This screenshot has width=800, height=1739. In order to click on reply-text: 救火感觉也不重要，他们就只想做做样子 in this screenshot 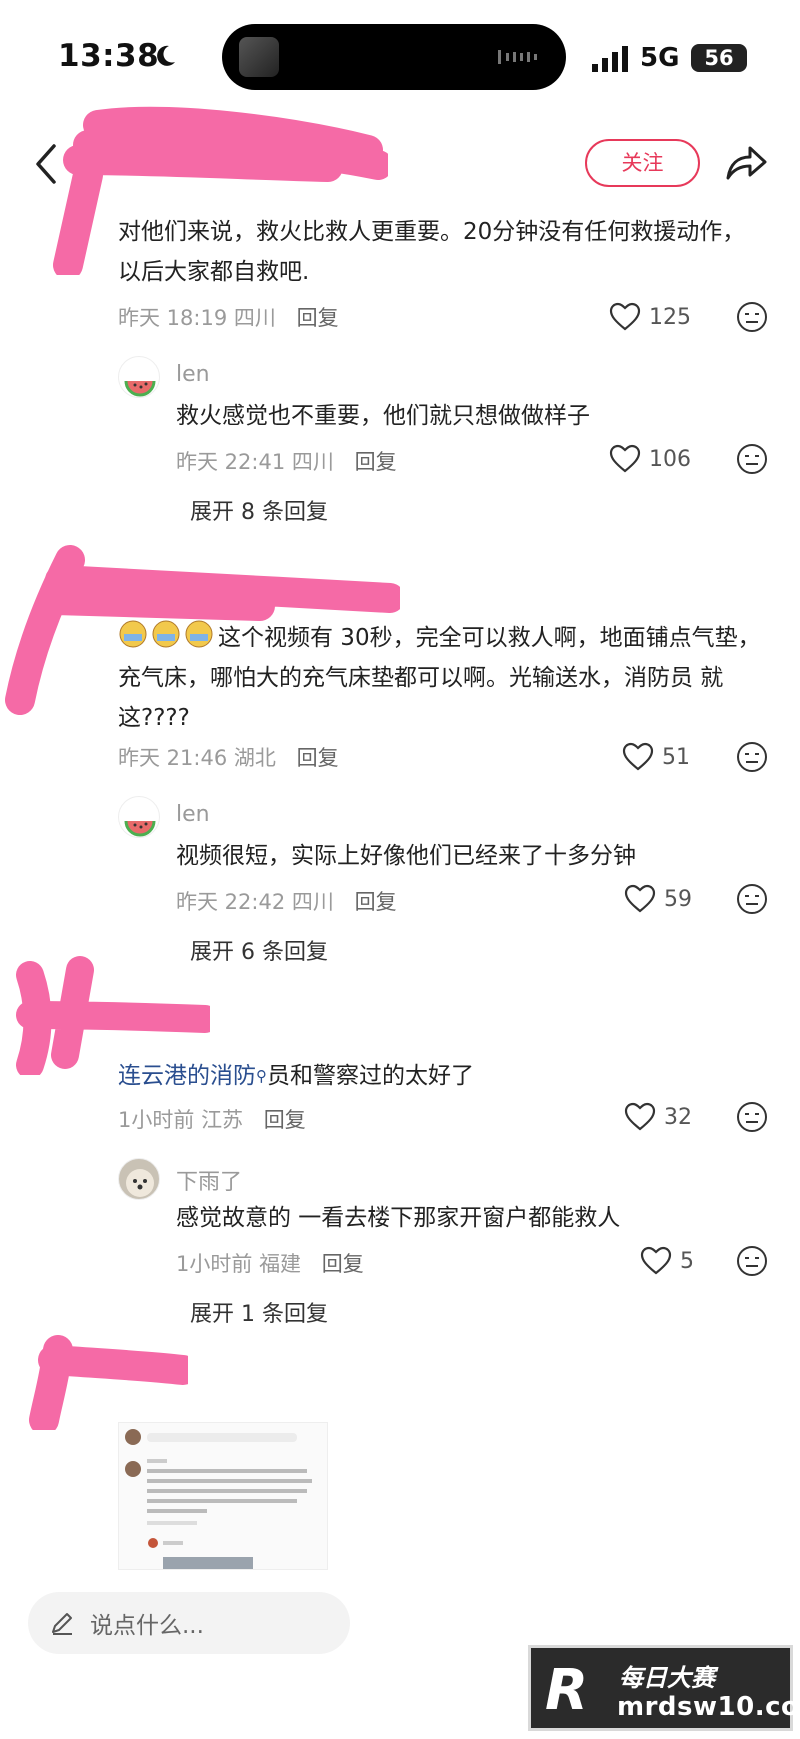, I will do `click(383, 416)`.